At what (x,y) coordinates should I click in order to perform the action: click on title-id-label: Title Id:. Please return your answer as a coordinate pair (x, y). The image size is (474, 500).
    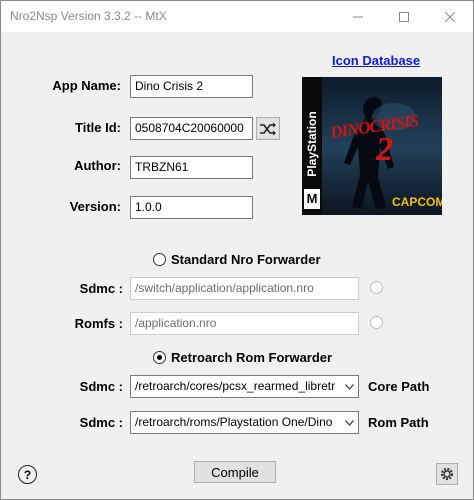
    Looking at the image, I should click on (98, 127).